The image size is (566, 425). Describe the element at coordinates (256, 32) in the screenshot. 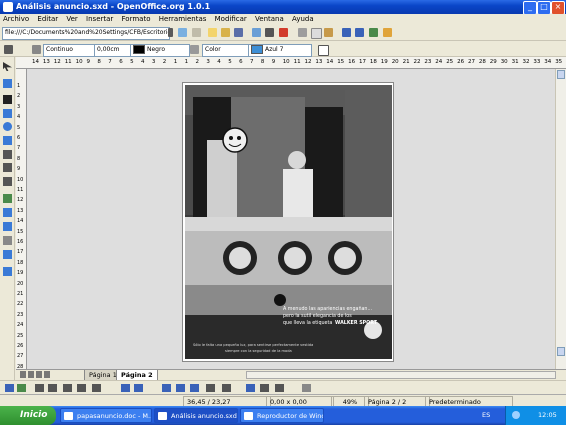

I see `export-pdf-icon` at that location.